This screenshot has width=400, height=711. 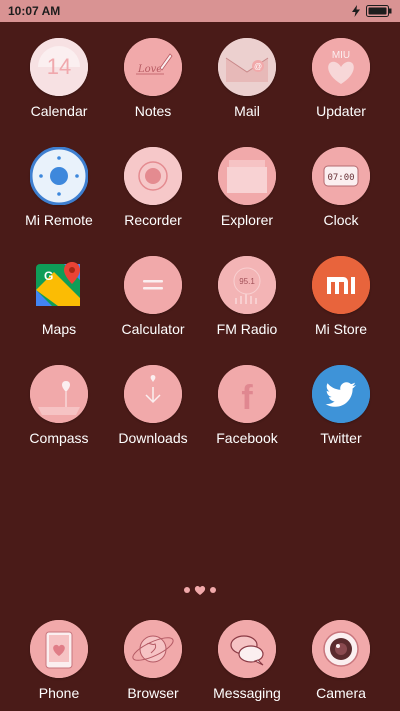 What do you see at coordinates (59, 649) in the screenshot?
I see `phone-icon` at bounding box center [59, 649].